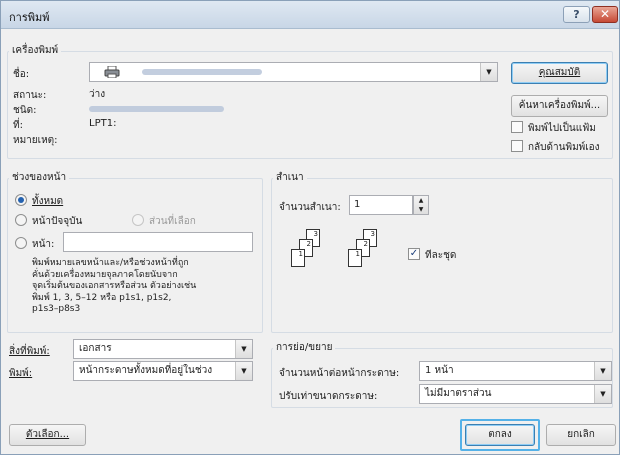 The width and height of the screenshot is (620, 455). Describe the element at coordinates (39, 177) in the screenshot. I see `page-range-group-label: ช่วงของหน้า` at that location.